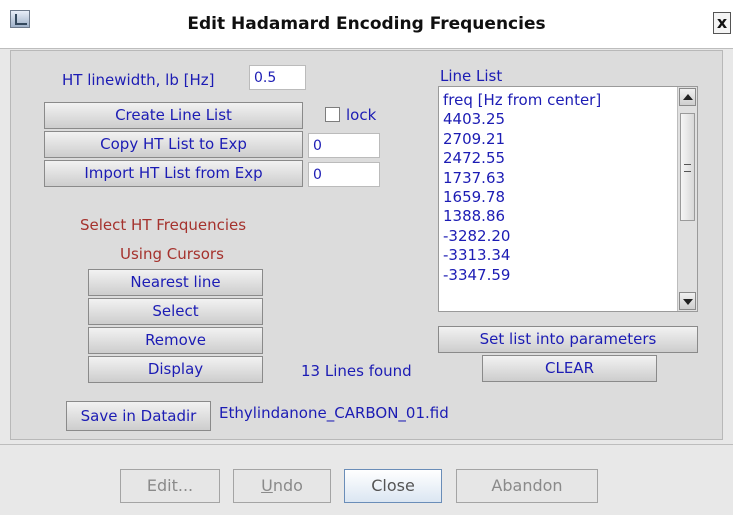  Describe the element at coordinates (356, 371) in the screenshot. I see `lines-found-label: 13 Lines found` at that location.